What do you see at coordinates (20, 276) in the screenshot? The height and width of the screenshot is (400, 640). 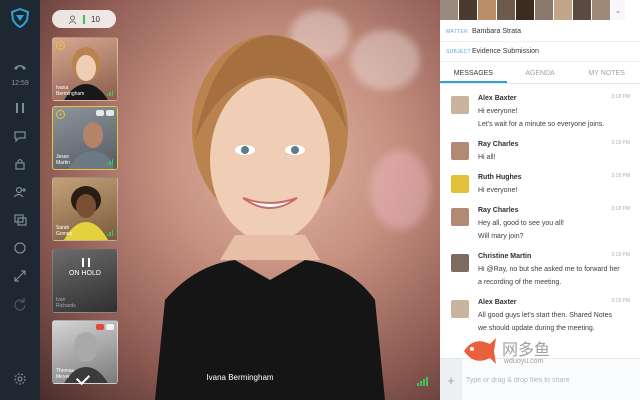 I see `expand-icon` at bounding box center [20, 276].